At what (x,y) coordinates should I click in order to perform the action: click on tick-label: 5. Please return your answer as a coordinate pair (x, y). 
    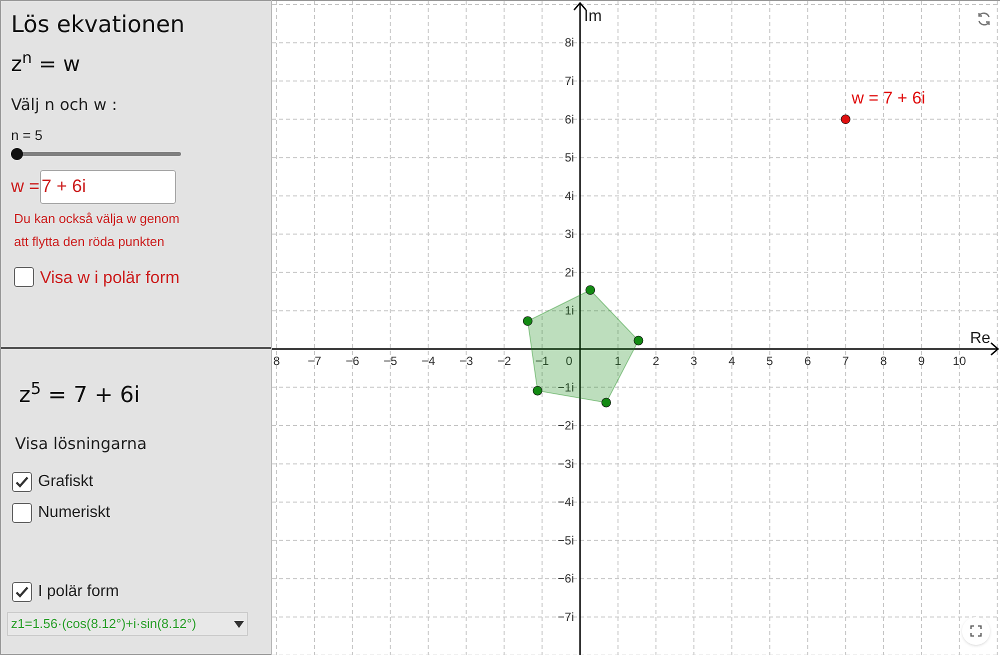
    Looking at the image, I should click on (770, 361).